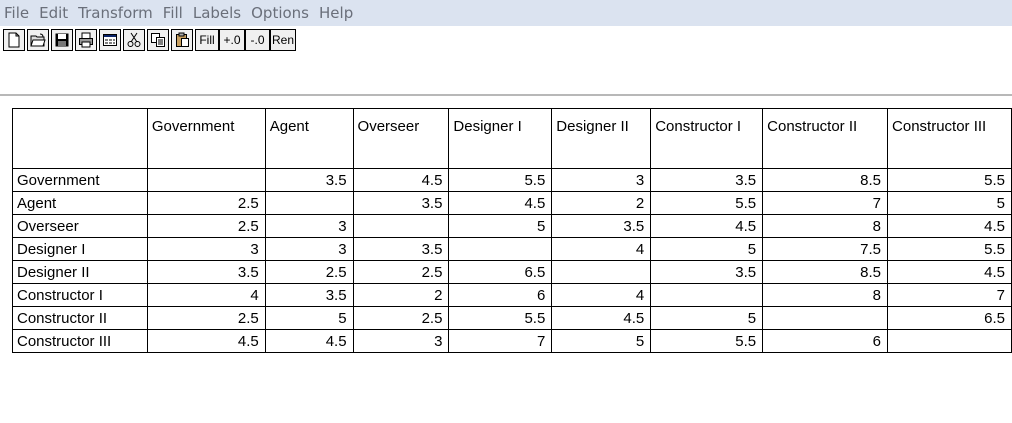 This screenshot has height=423, width=1012. I want to click on row-header: Designer I, so click(80, 249).